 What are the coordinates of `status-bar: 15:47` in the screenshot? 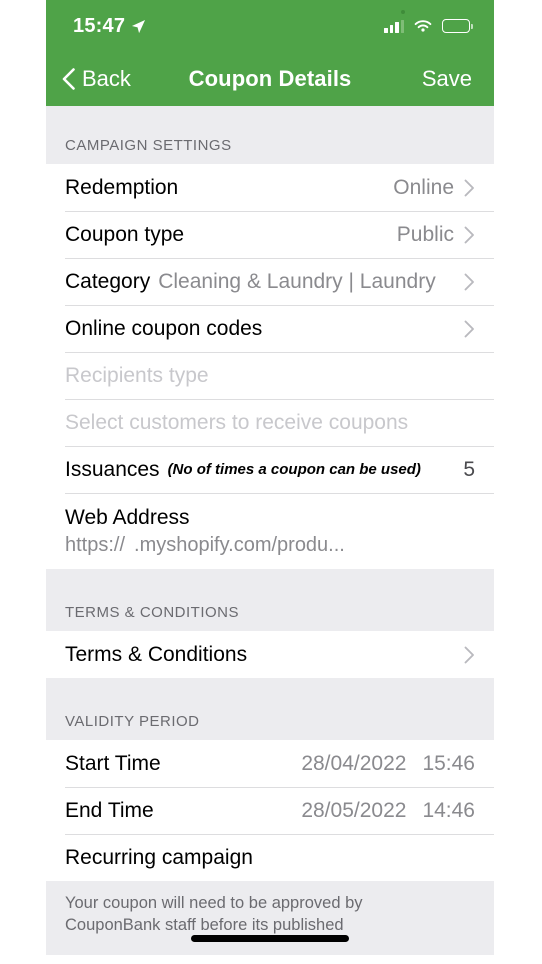 It's located at (270, 26).